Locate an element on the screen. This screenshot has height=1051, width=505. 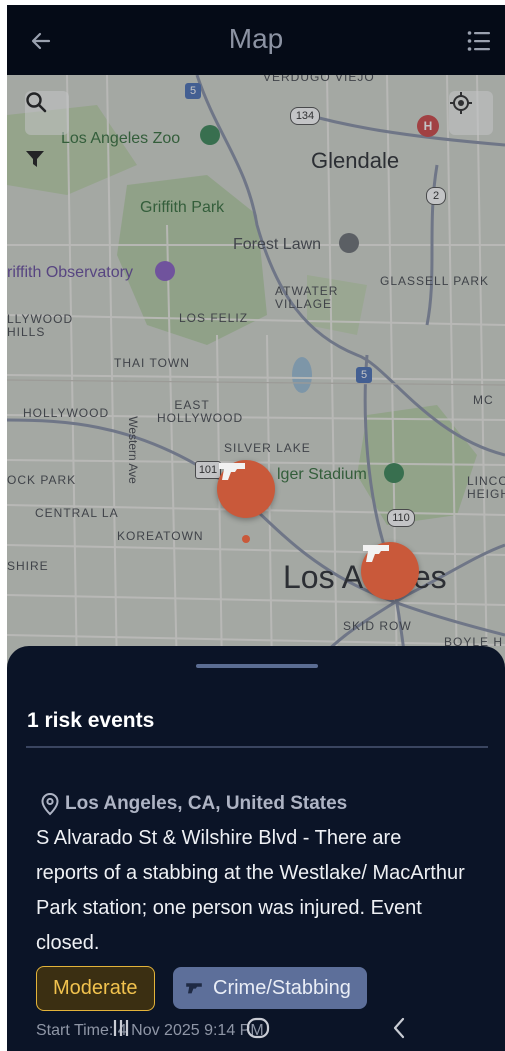
event-location: Los Angeles, CA, United States is located at coordinates (193, 804).